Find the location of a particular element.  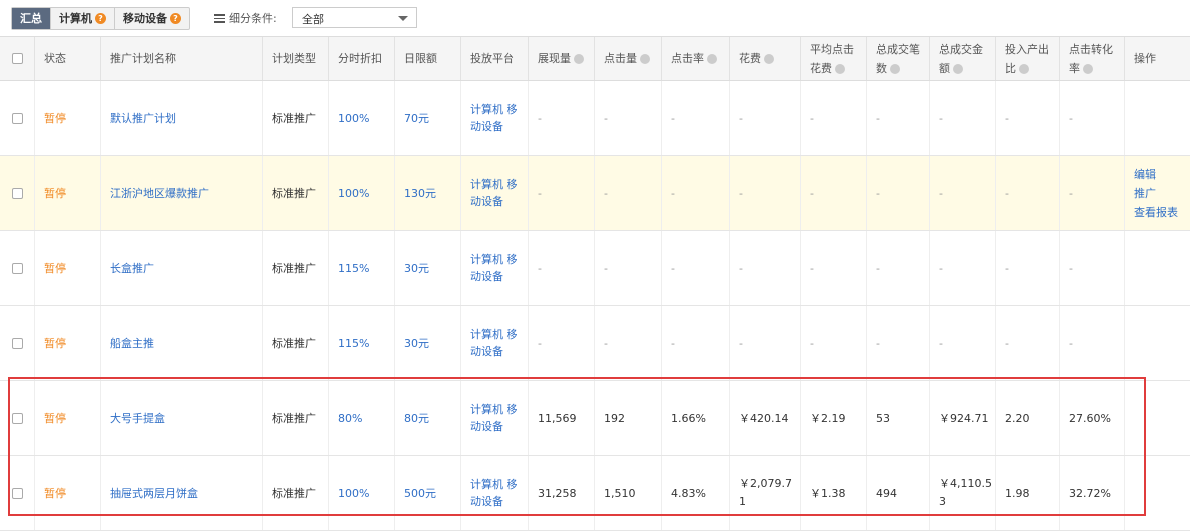

plan-type-text: 标准推广 is located at coordinates (294, 343).